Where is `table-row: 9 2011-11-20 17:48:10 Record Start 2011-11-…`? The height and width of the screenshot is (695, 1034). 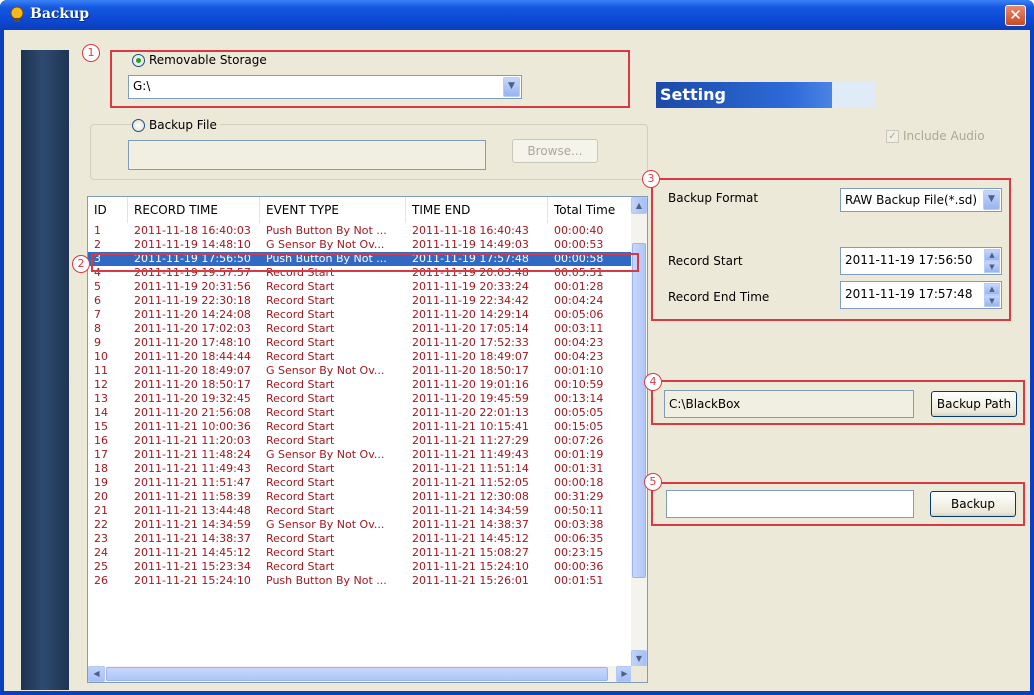 table-row: 9 2011-11-20 17:48:10 Record Start 2011-11-… is located at coordinates (360, 343).